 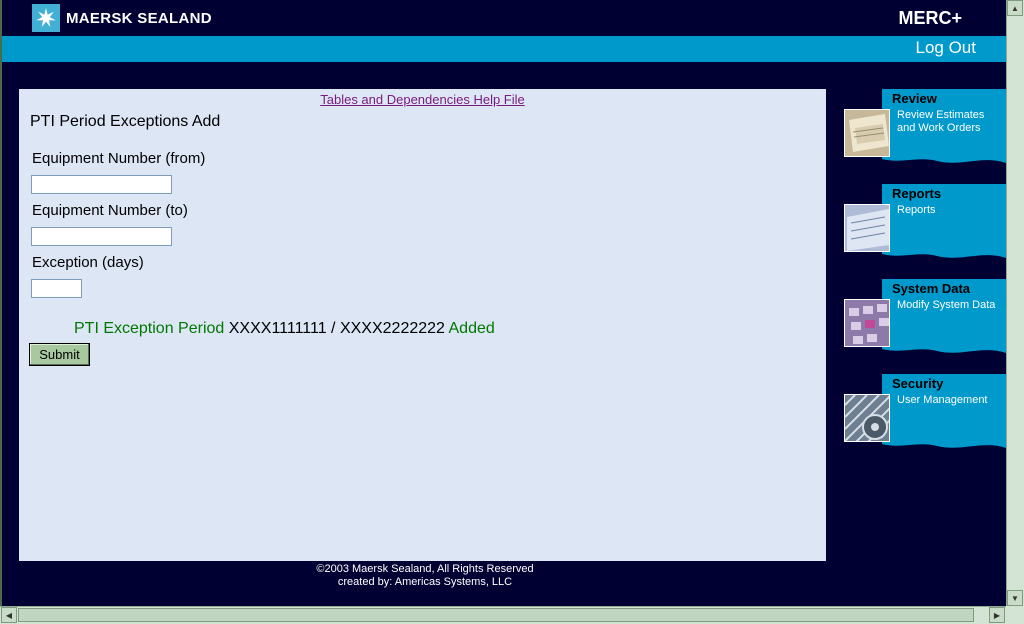 I want to click on help-file-link-text: Tables and Dependencies Help File, so click(x=422, y=99).